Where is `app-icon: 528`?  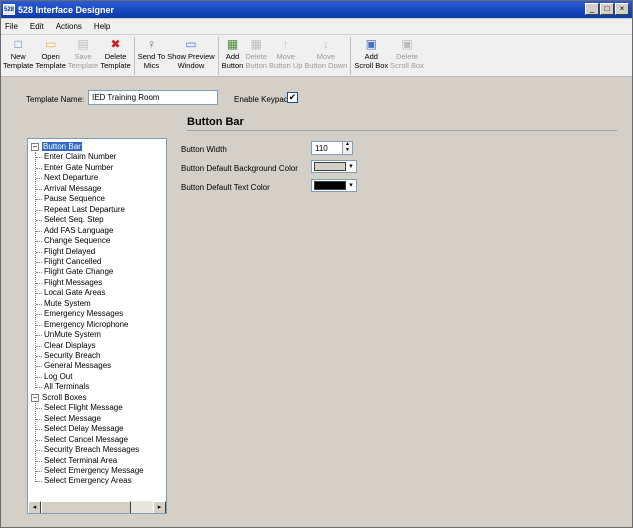 app-icon: 528 is located at coordinates (9, 9).